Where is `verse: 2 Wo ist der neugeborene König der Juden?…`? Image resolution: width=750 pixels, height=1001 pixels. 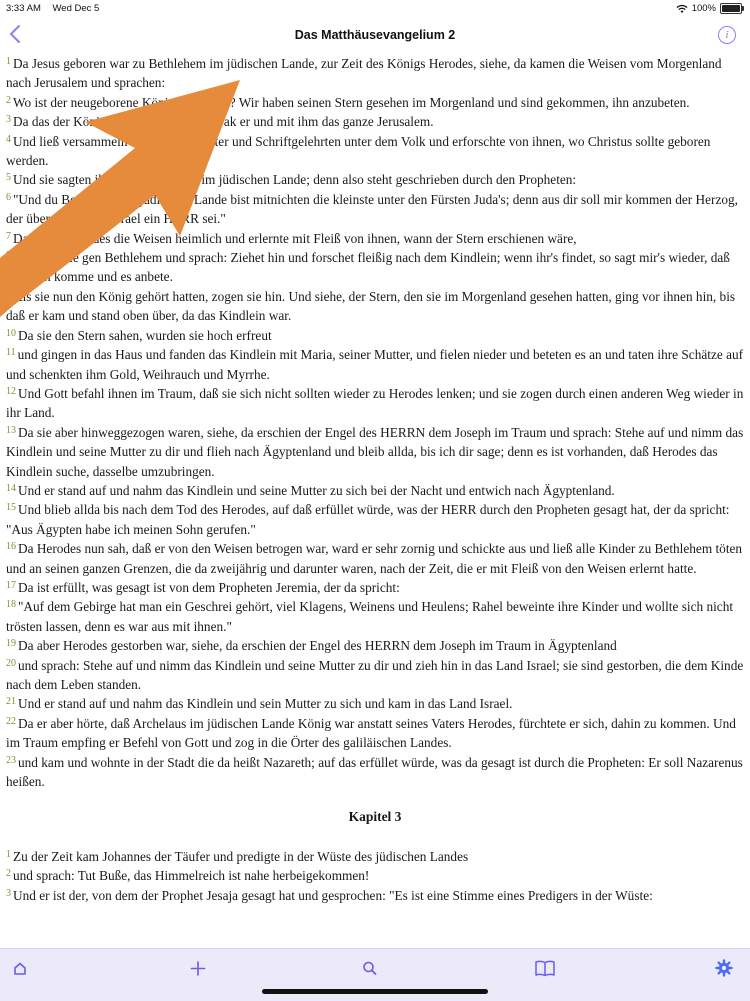 verse: 2 Wo ist der neugeborene König der Juden?… is located at coordinates (375, 102).